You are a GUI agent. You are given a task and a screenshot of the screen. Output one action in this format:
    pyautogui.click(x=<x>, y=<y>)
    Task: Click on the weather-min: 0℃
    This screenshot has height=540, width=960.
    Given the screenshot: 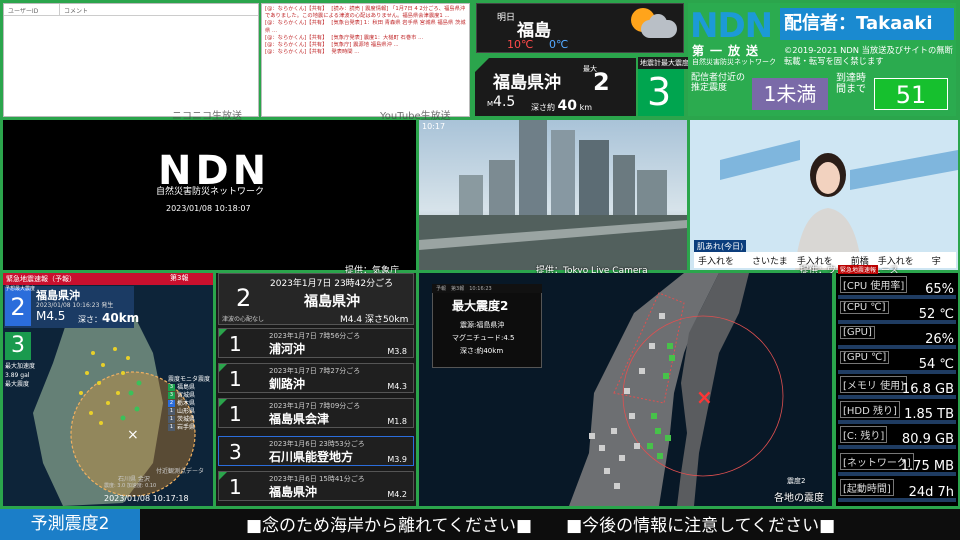 What is the action you would take?
    pyautogui.click(x=559, y=44)
    